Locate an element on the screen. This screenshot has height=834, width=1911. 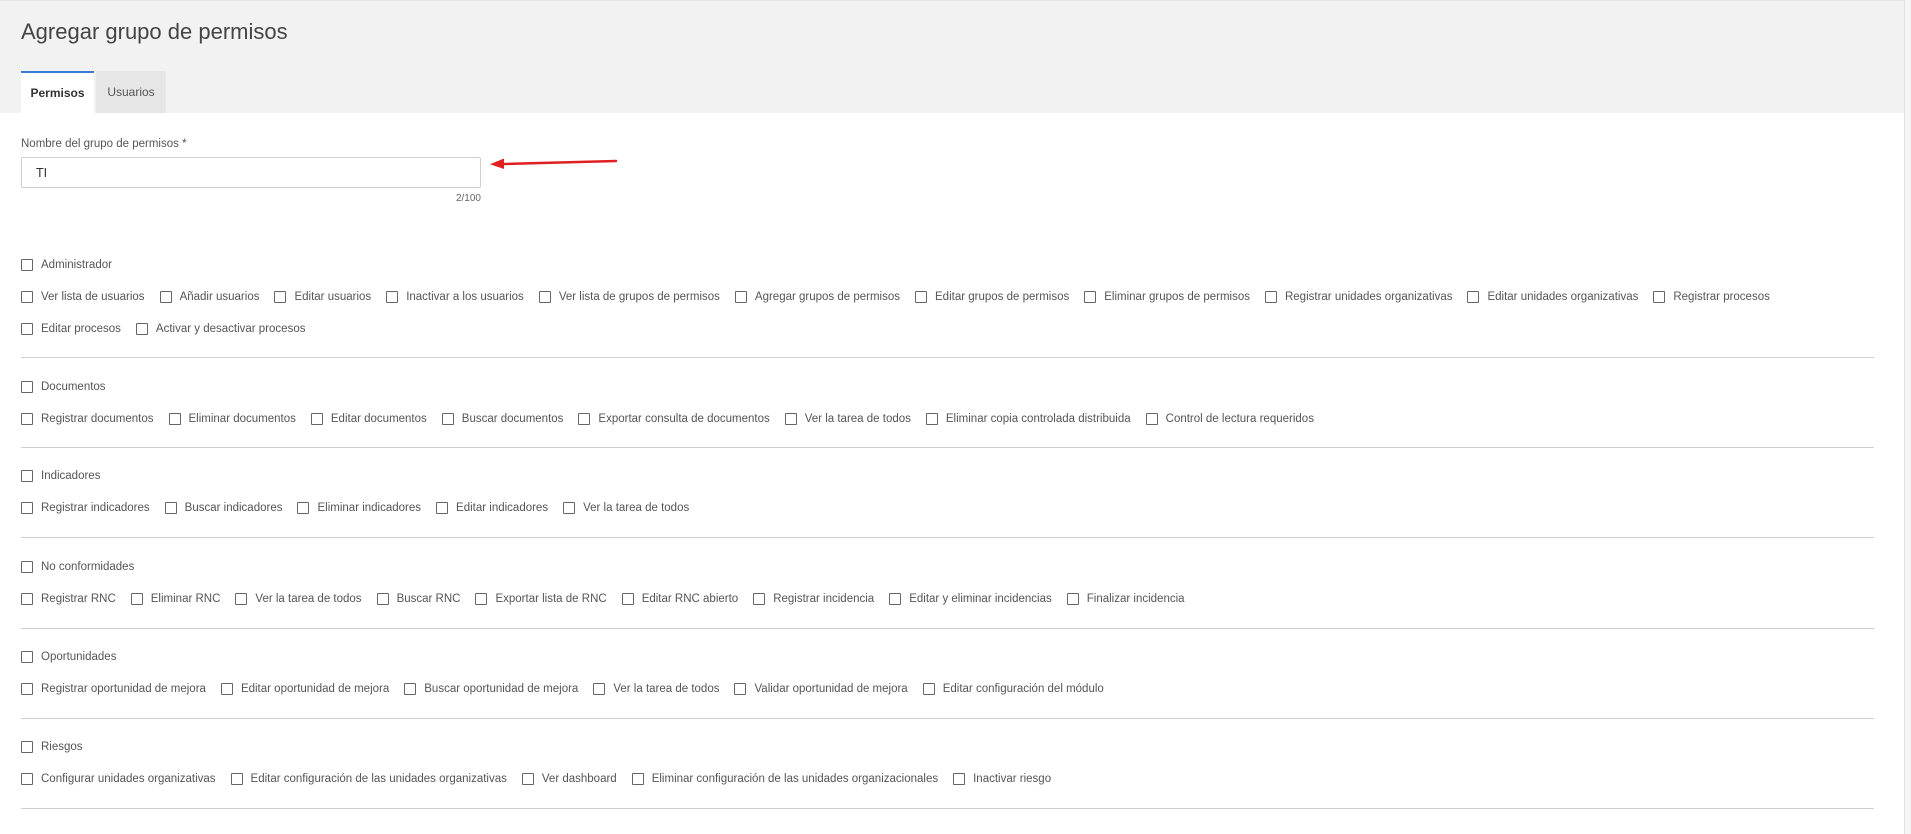
checkbox-inactivar-riesgo: Inactivar riesgo is located at coordinates (1002, 779).